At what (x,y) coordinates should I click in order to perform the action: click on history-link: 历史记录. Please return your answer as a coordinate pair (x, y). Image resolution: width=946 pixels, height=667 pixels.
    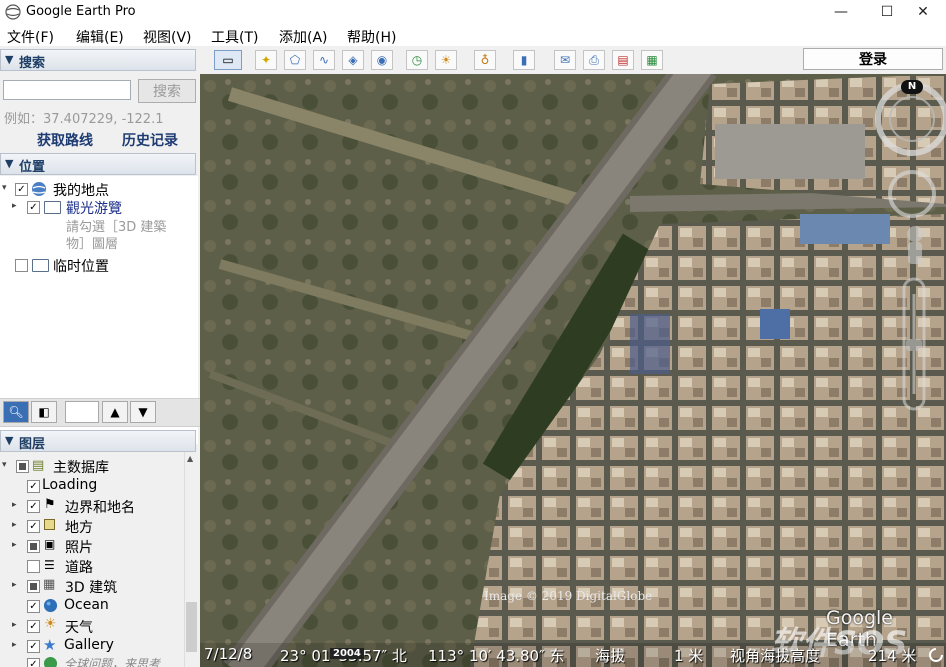
    Looking at the image, I should click on (150, 140).